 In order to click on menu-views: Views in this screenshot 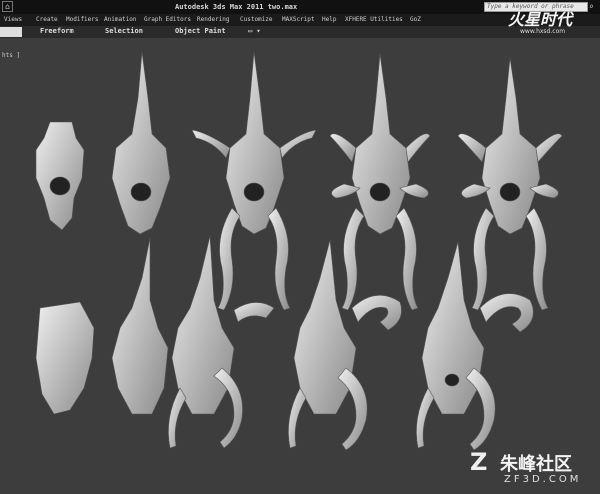, I will do `click(13, 19)`.